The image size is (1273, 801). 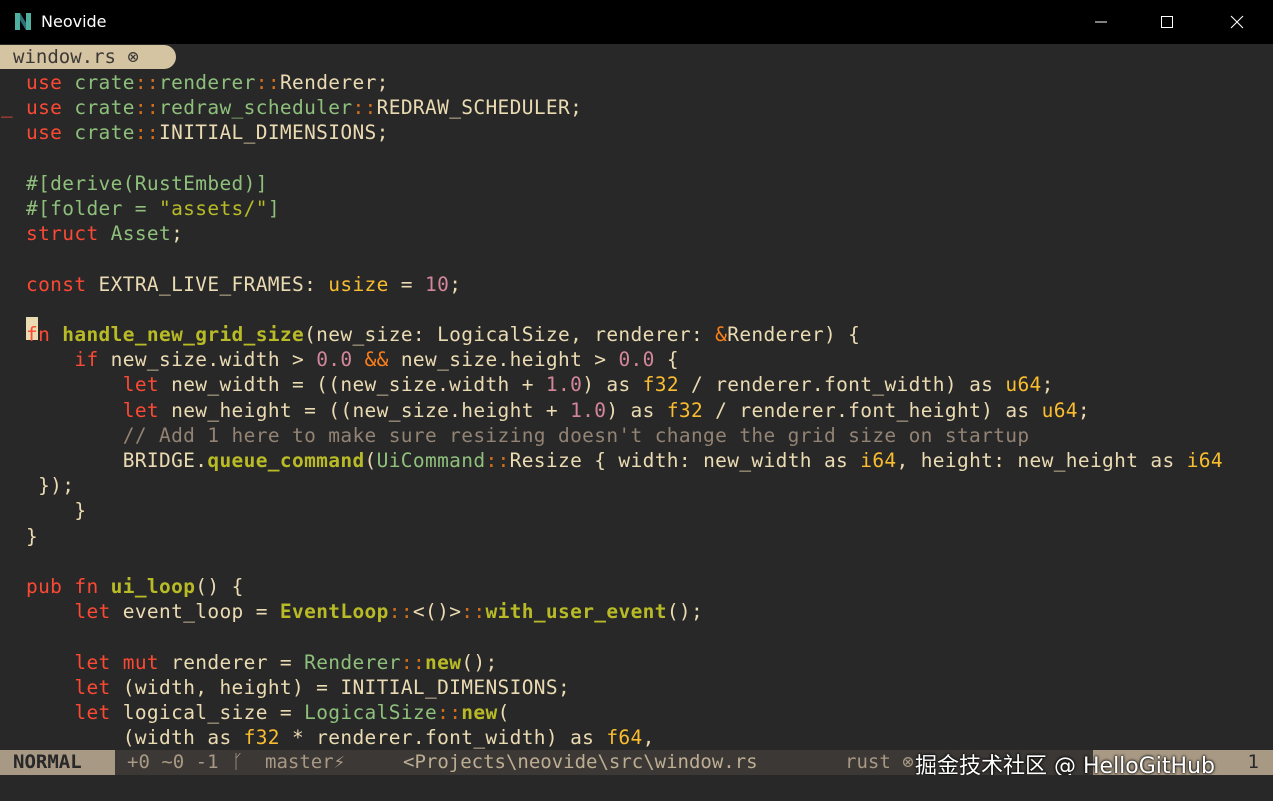 I want to click on mode-indicator: NORMAL, so click(x=57, y=762).